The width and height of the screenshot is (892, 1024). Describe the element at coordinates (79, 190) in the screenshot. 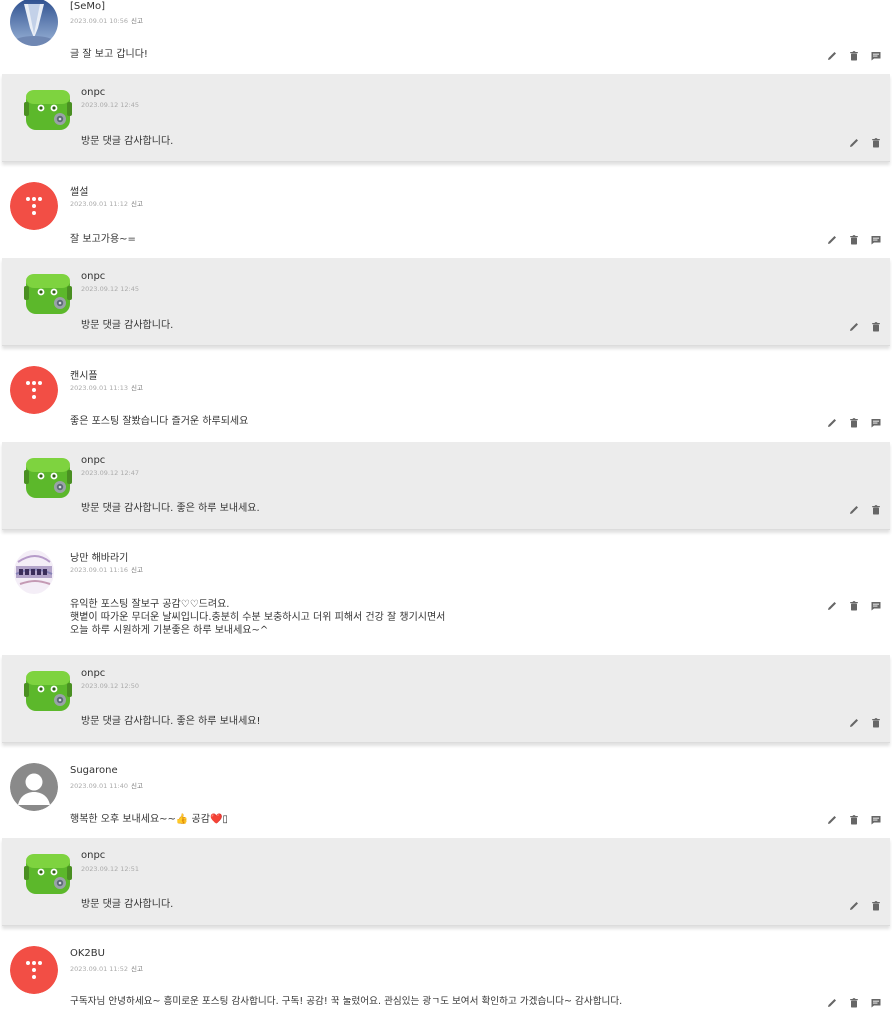

I see `comment-author: 썰설` at that location.